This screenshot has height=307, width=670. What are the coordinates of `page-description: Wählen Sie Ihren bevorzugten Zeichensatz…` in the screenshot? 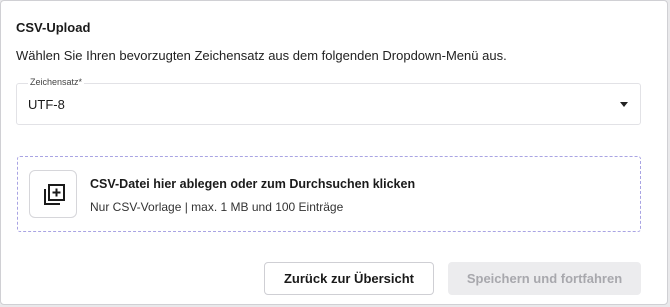 It's located at (261, 55).